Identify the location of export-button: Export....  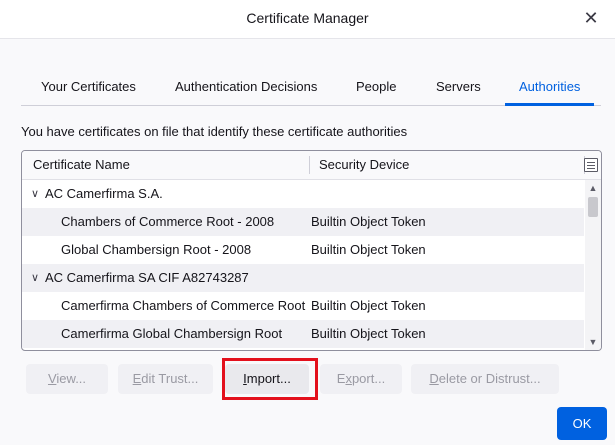
(361, 379).